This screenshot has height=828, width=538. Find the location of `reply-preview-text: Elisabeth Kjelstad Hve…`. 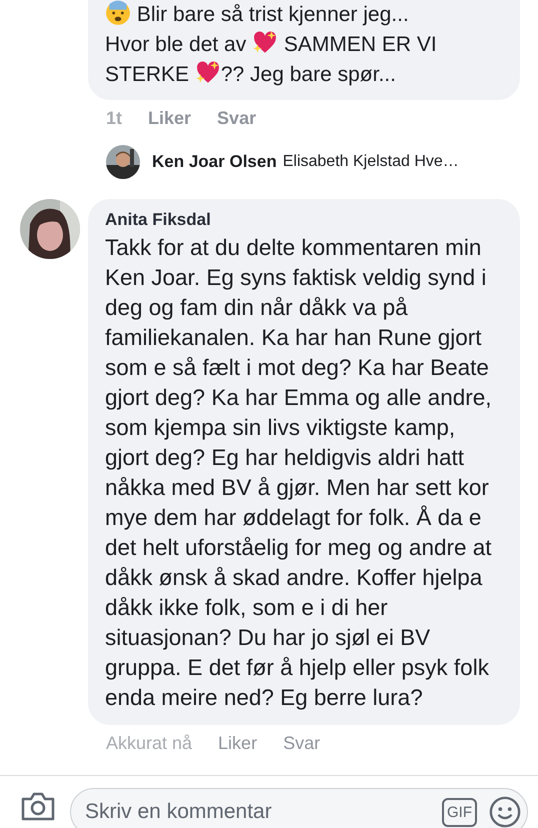

reply-preview-text: Elisabeth Kjelstad Hve… is located at coordinates (370, 162).